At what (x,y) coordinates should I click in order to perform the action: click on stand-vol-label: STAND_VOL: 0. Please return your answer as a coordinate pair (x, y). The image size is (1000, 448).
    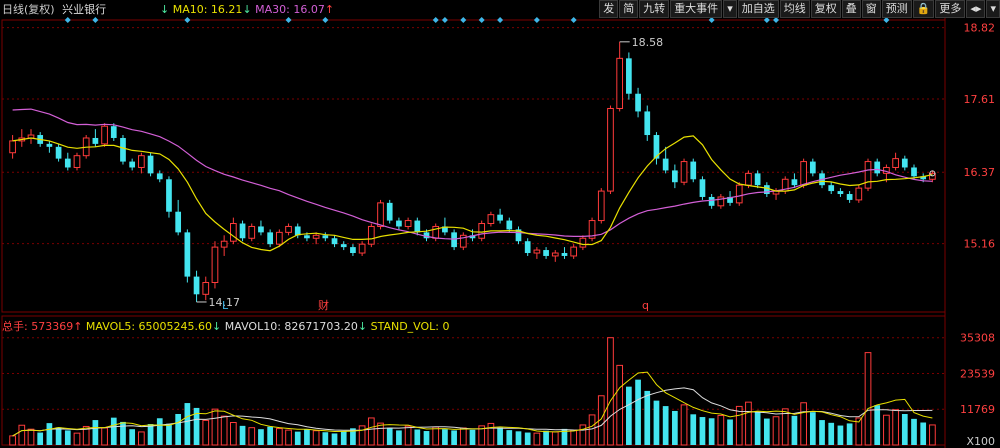
    Looking at the image, I should click on (410, 326).